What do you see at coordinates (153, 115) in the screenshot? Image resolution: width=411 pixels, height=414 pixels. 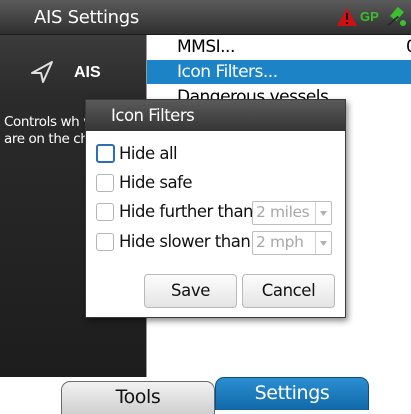 I see `dialog-title: Icon Filters` at bounding box center [153, 115].